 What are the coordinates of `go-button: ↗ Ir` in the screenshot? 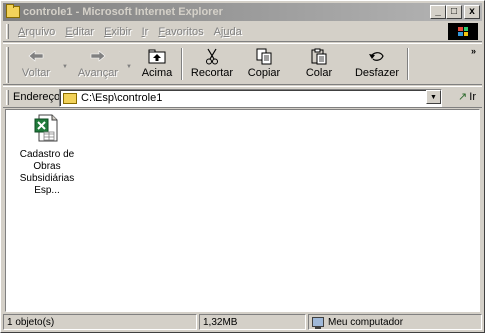 It's located at (467, 97).